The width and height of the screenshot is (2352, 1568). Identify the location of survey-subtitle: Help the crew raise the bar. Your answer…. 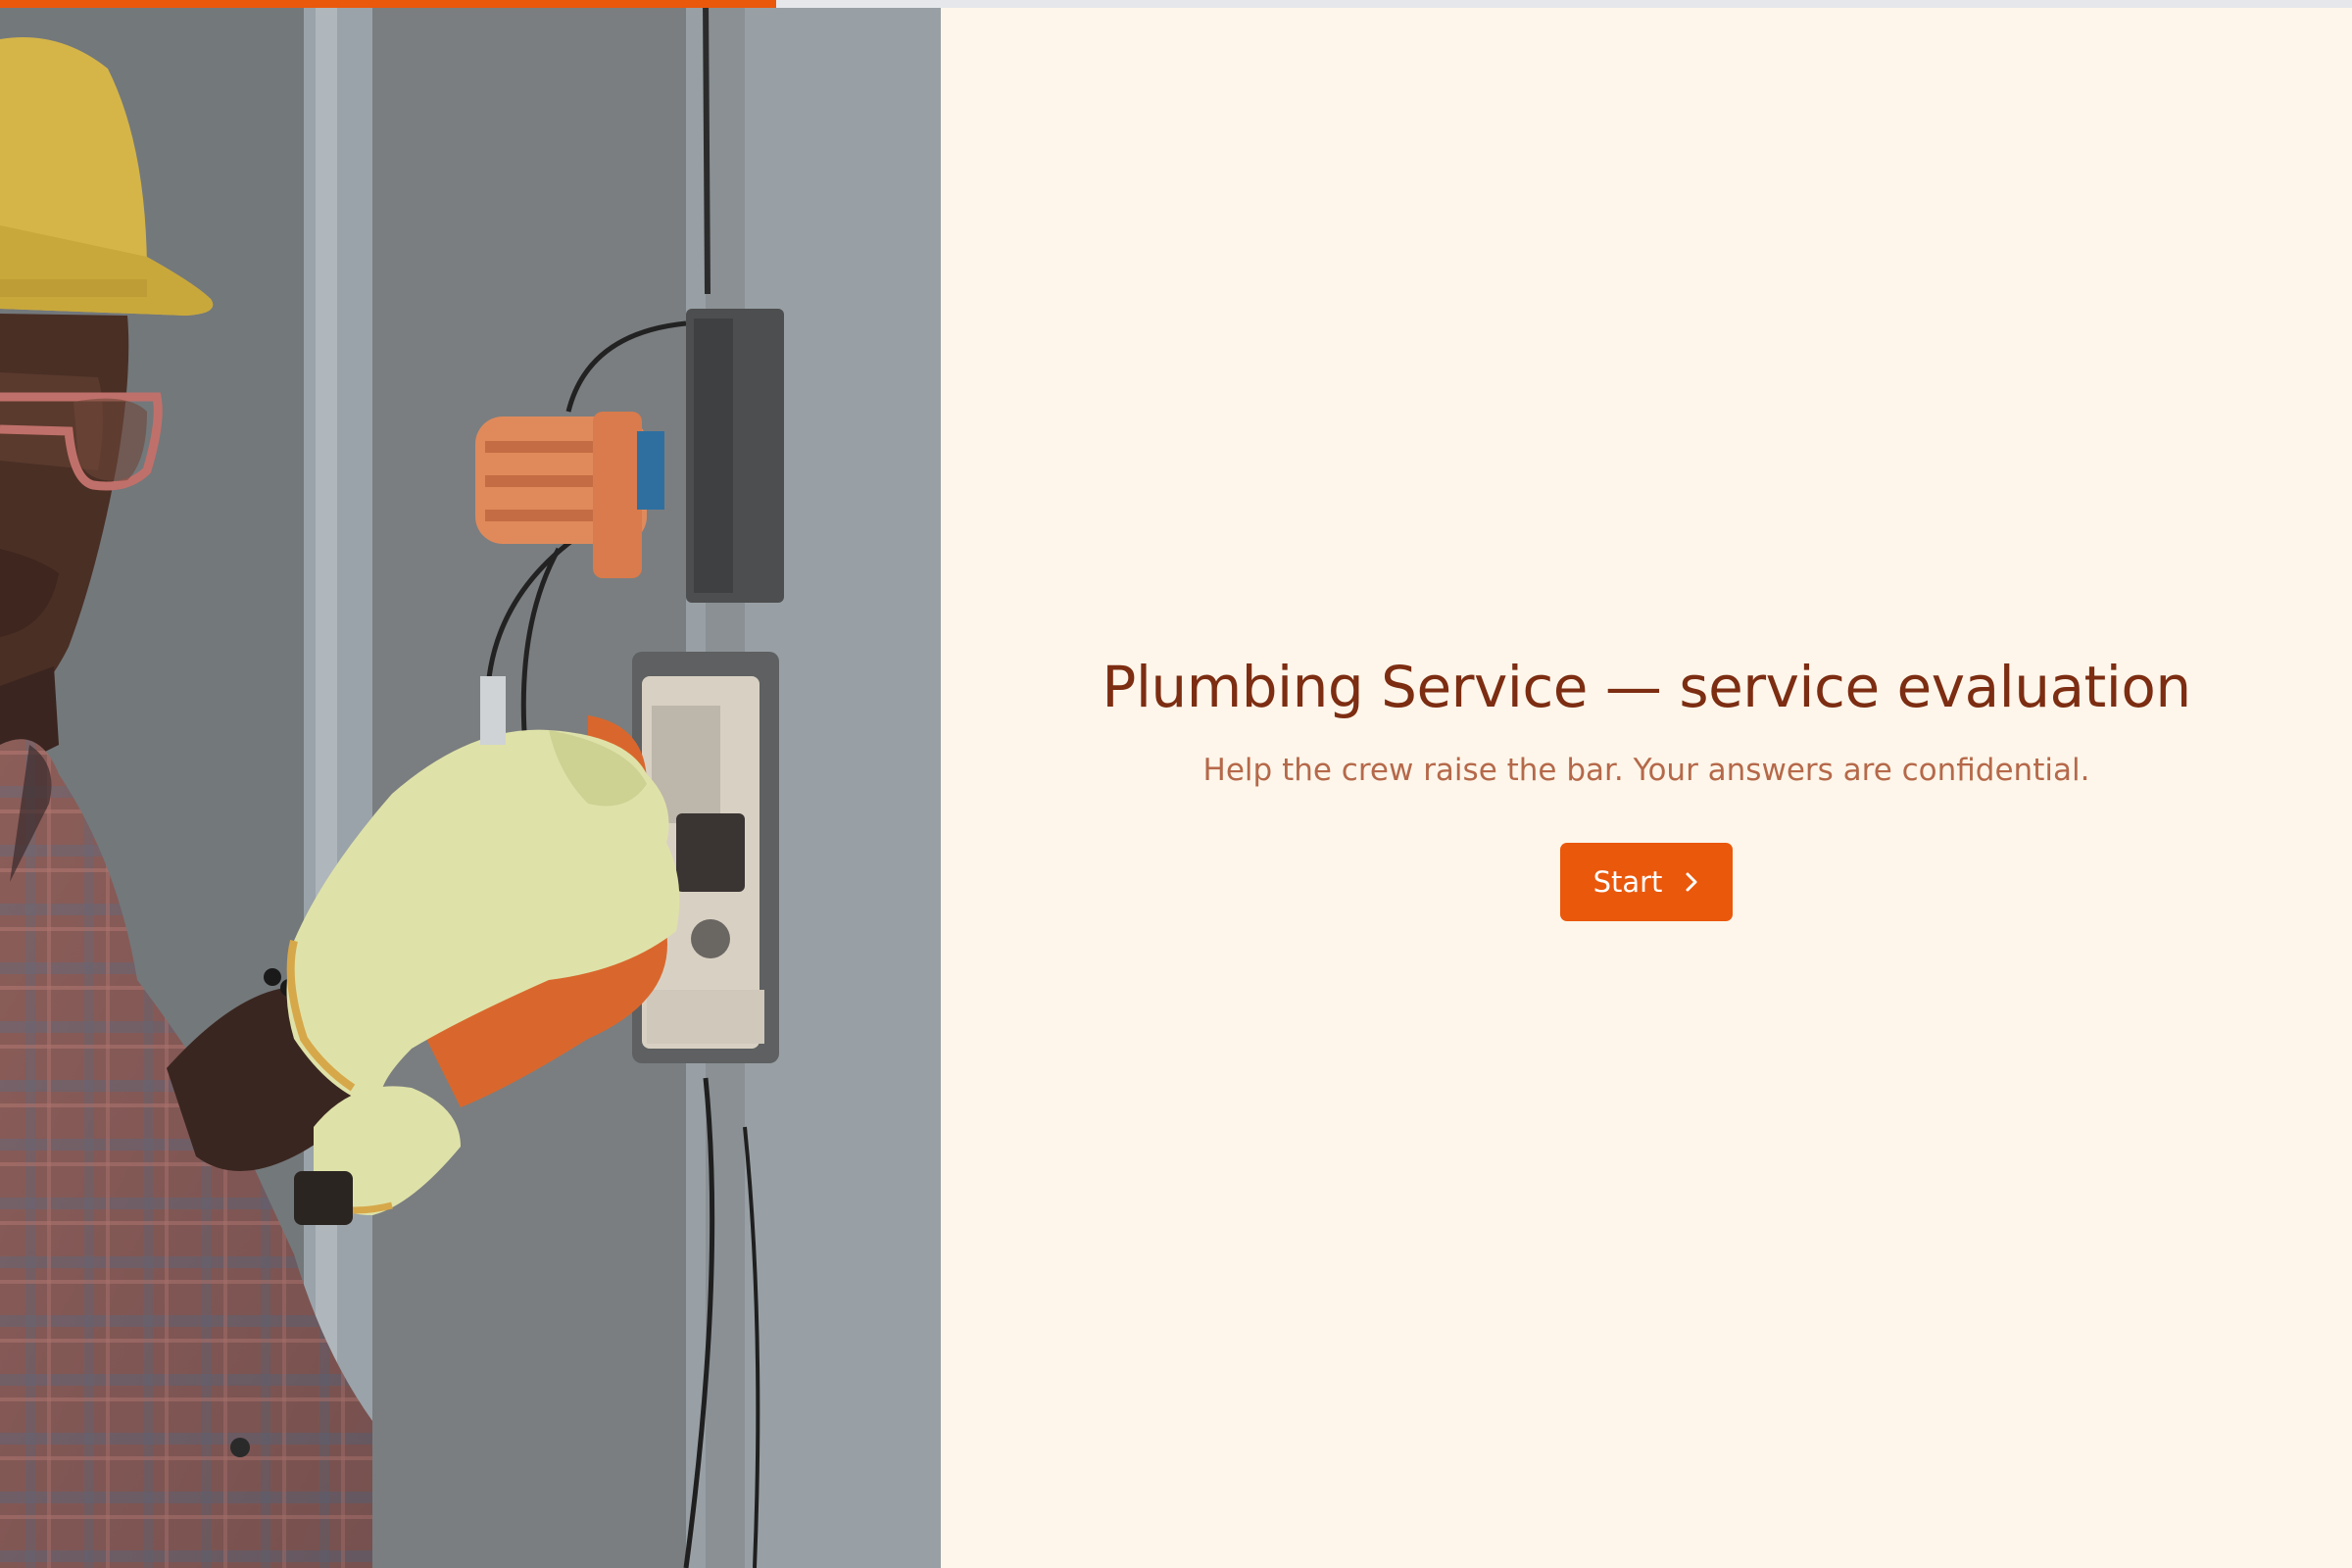
(1646, 770).